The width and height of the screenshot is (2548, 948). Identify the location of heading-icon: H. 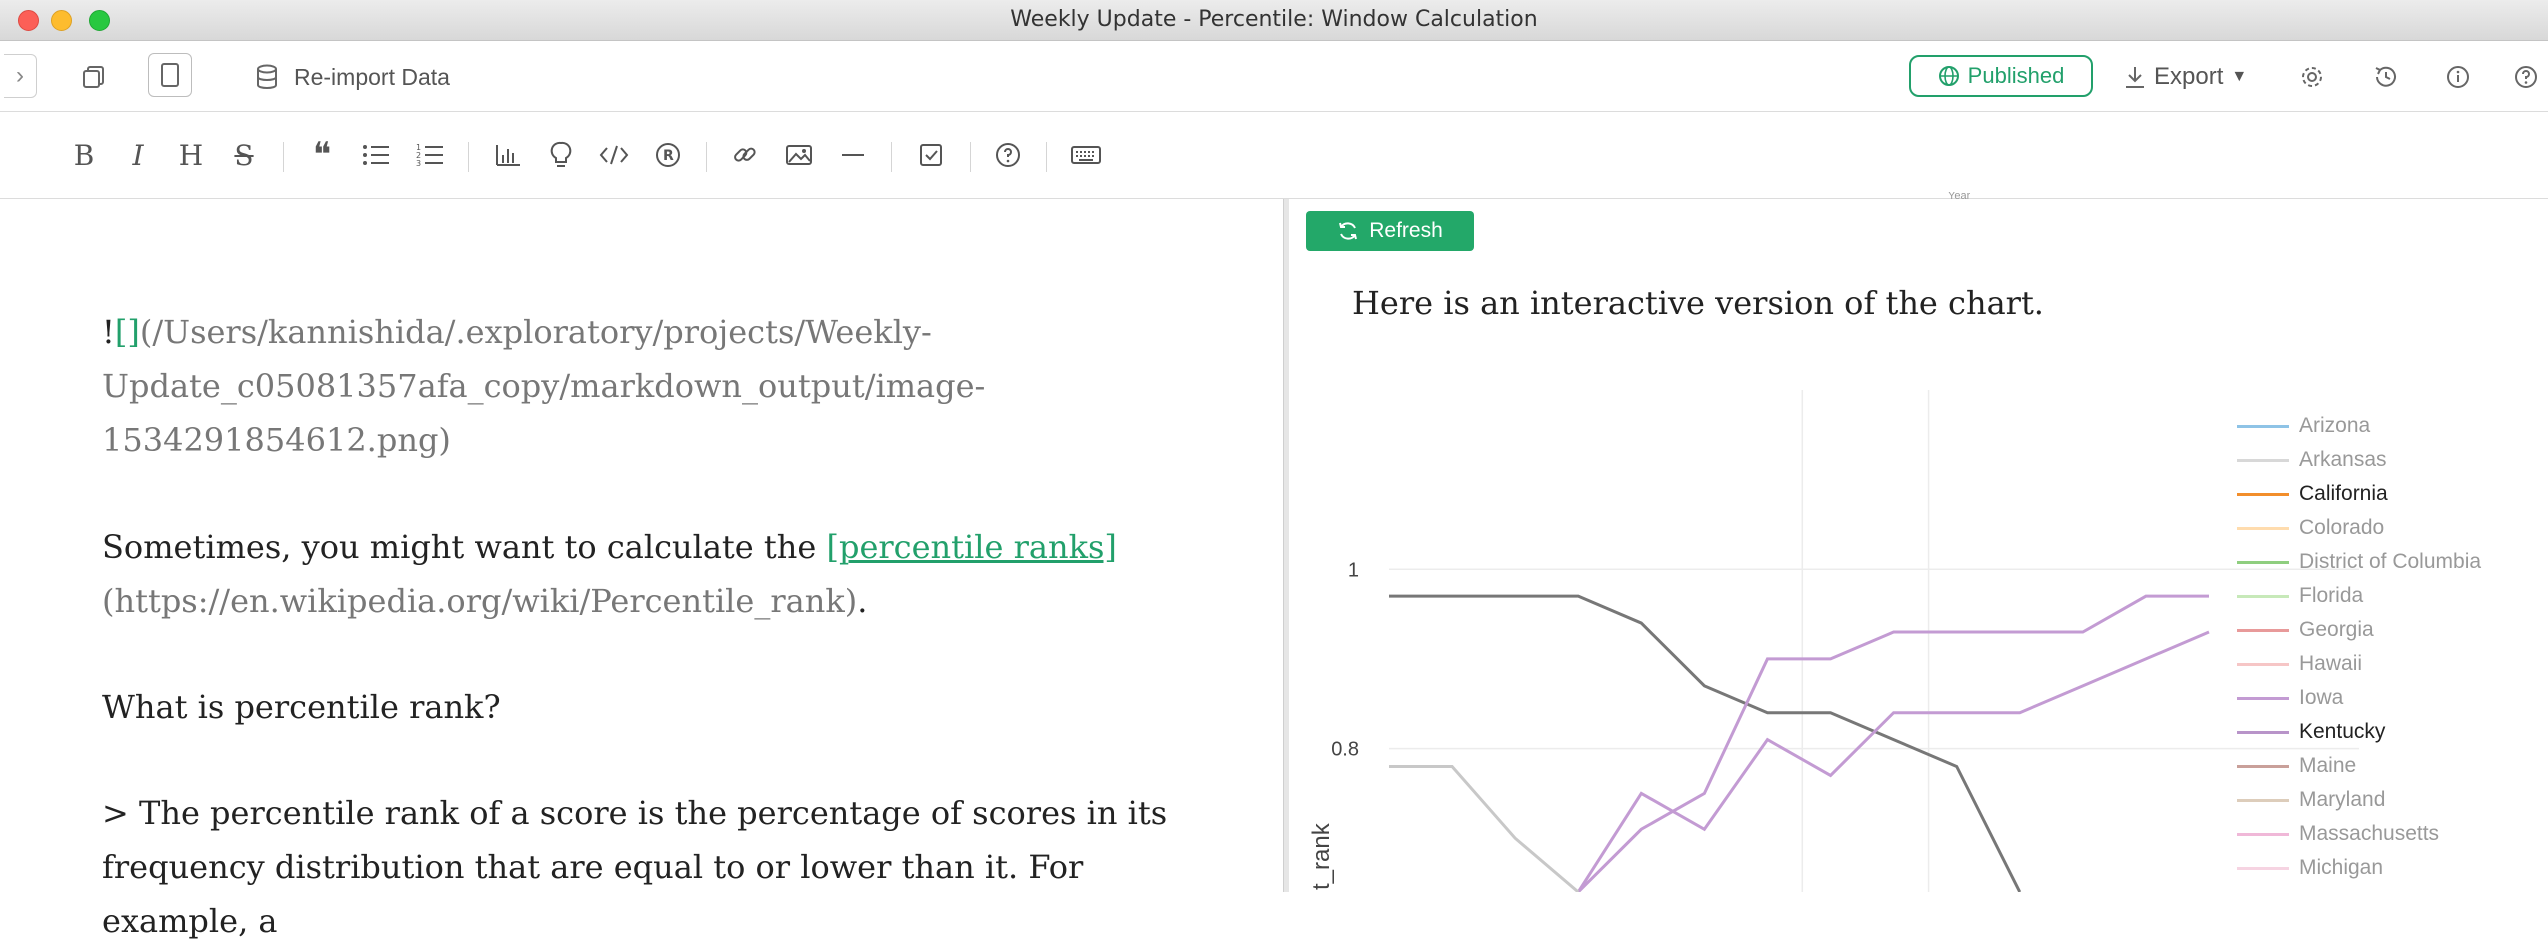
(191, 155).